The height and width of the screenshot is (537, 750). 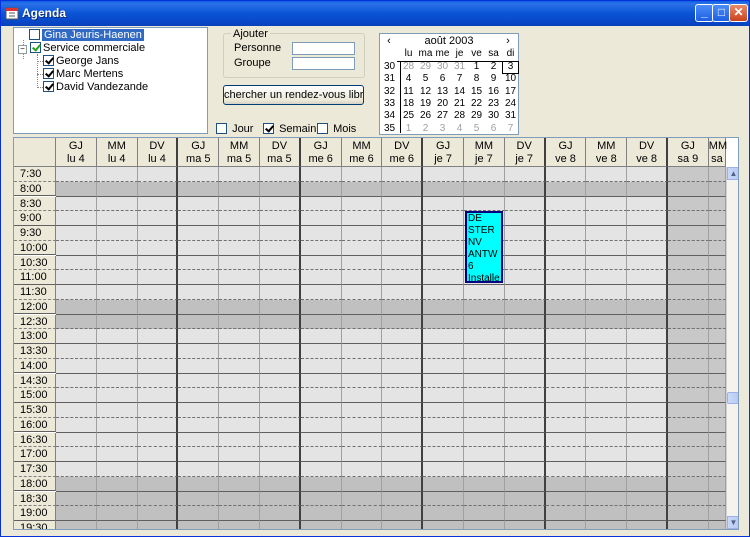 I want to click on calendar-day: 10, so click(x=510, y=79).